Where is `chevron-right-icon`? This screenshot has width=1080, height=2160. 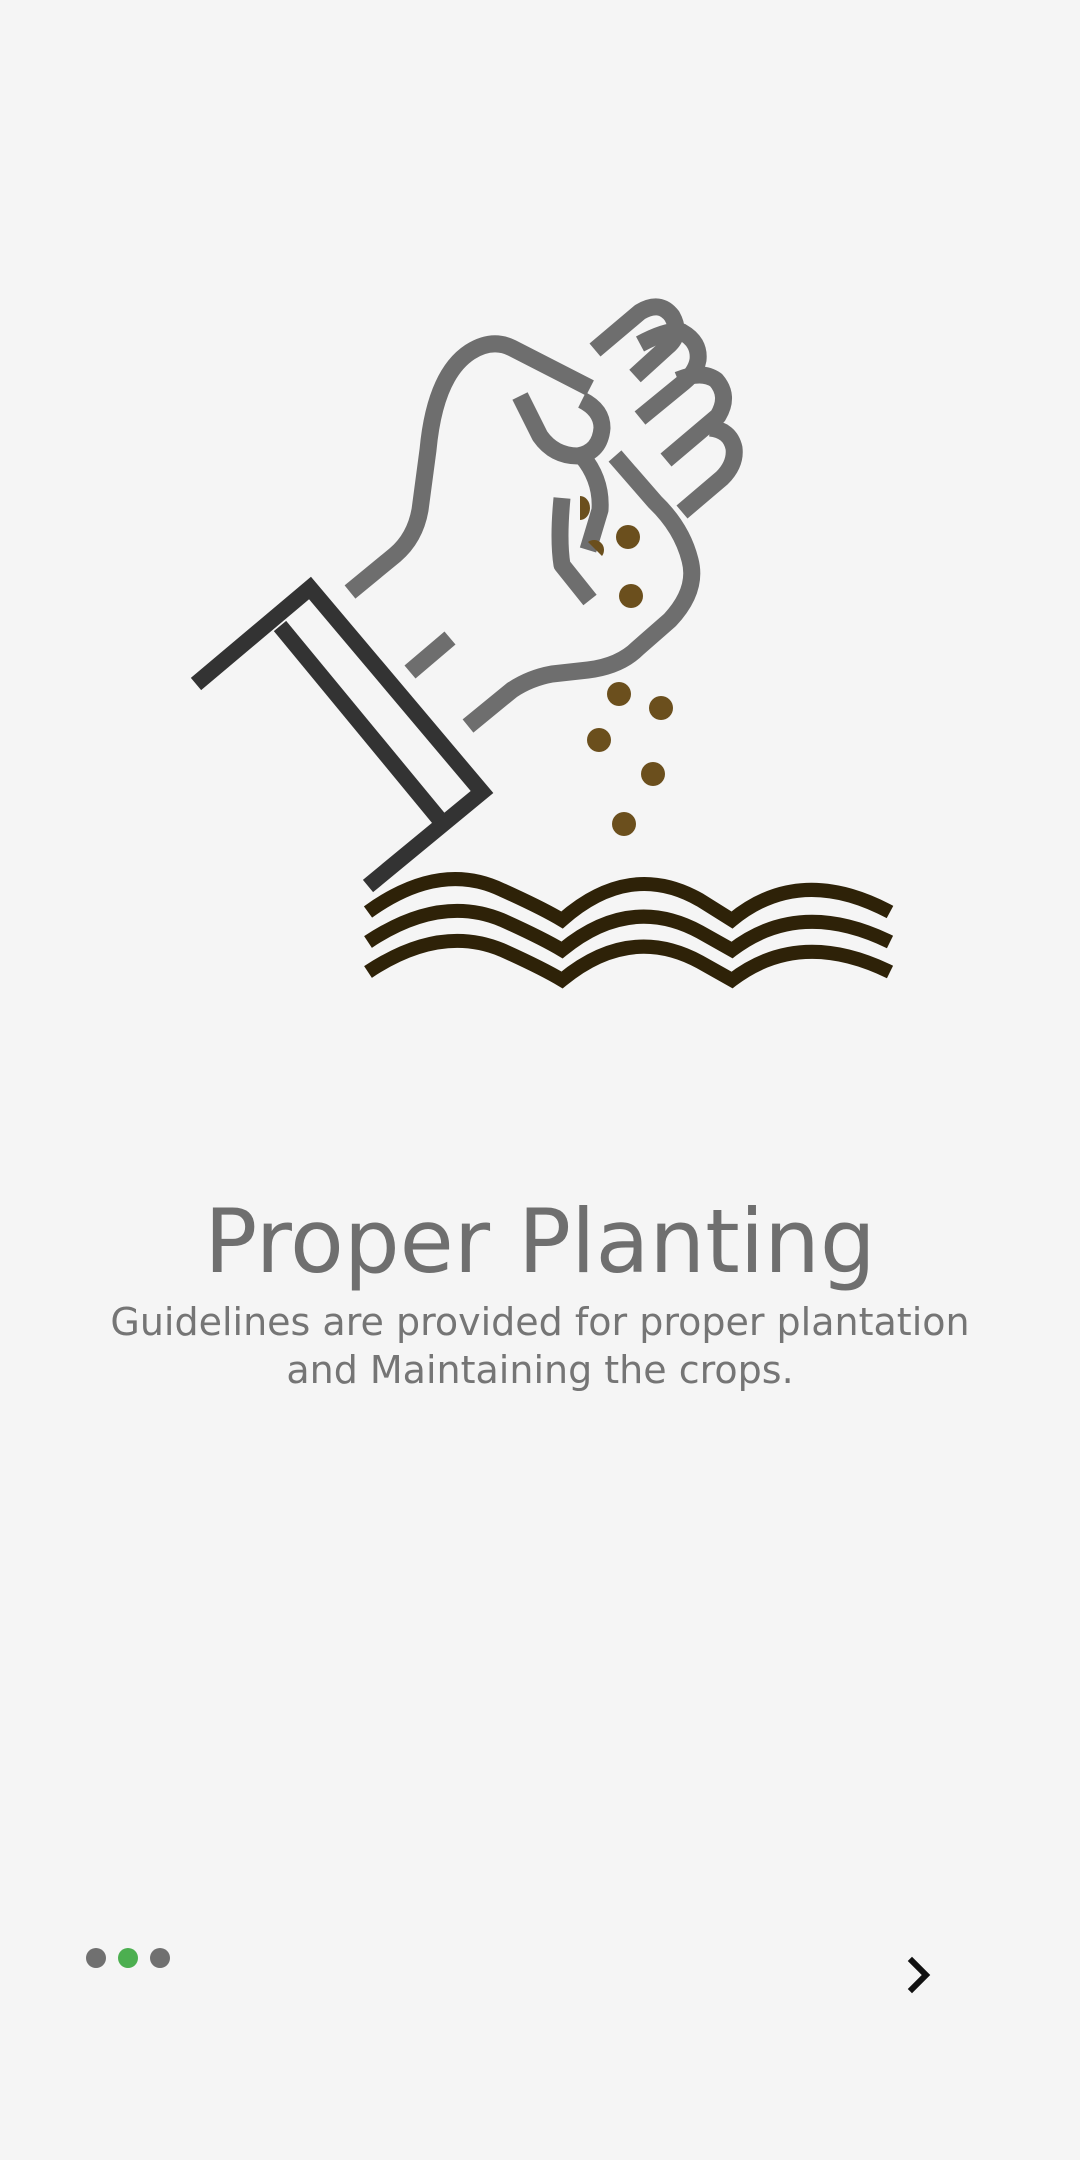 chevron-right-icon is located at coordinates (919, 1975).